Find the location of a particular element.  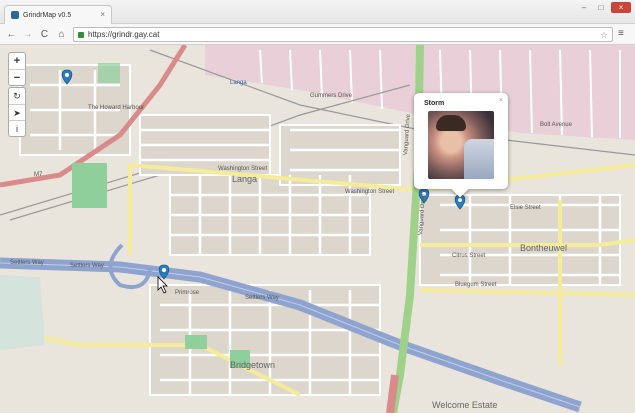

close-window-button: × is located at coordinates (621, 7).